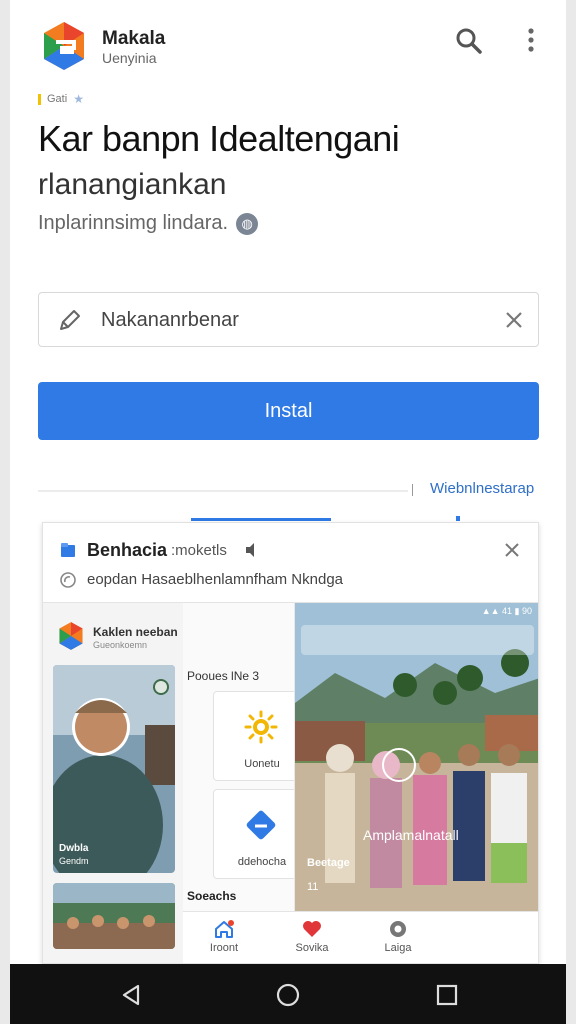 The width and height of the screenshot is (576, 1024). I want to click on photo-sublabel: Gendm, so click(74, 861).